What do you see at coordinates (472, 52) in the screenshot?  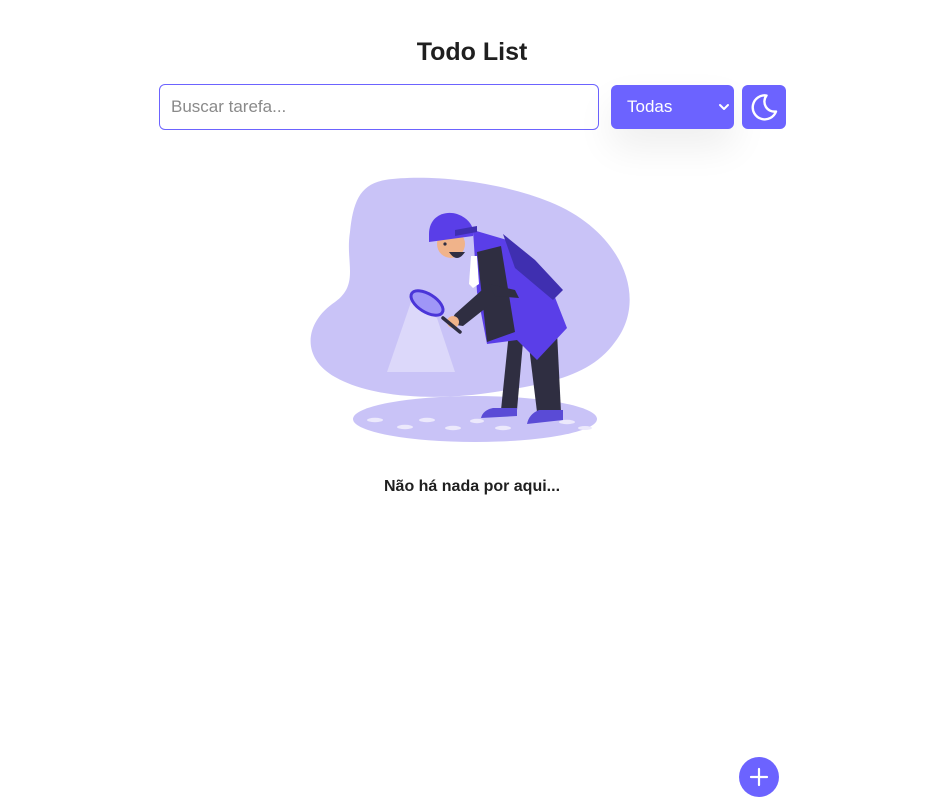 I see `page-title: Todo List` at bounding box center [472, 52].